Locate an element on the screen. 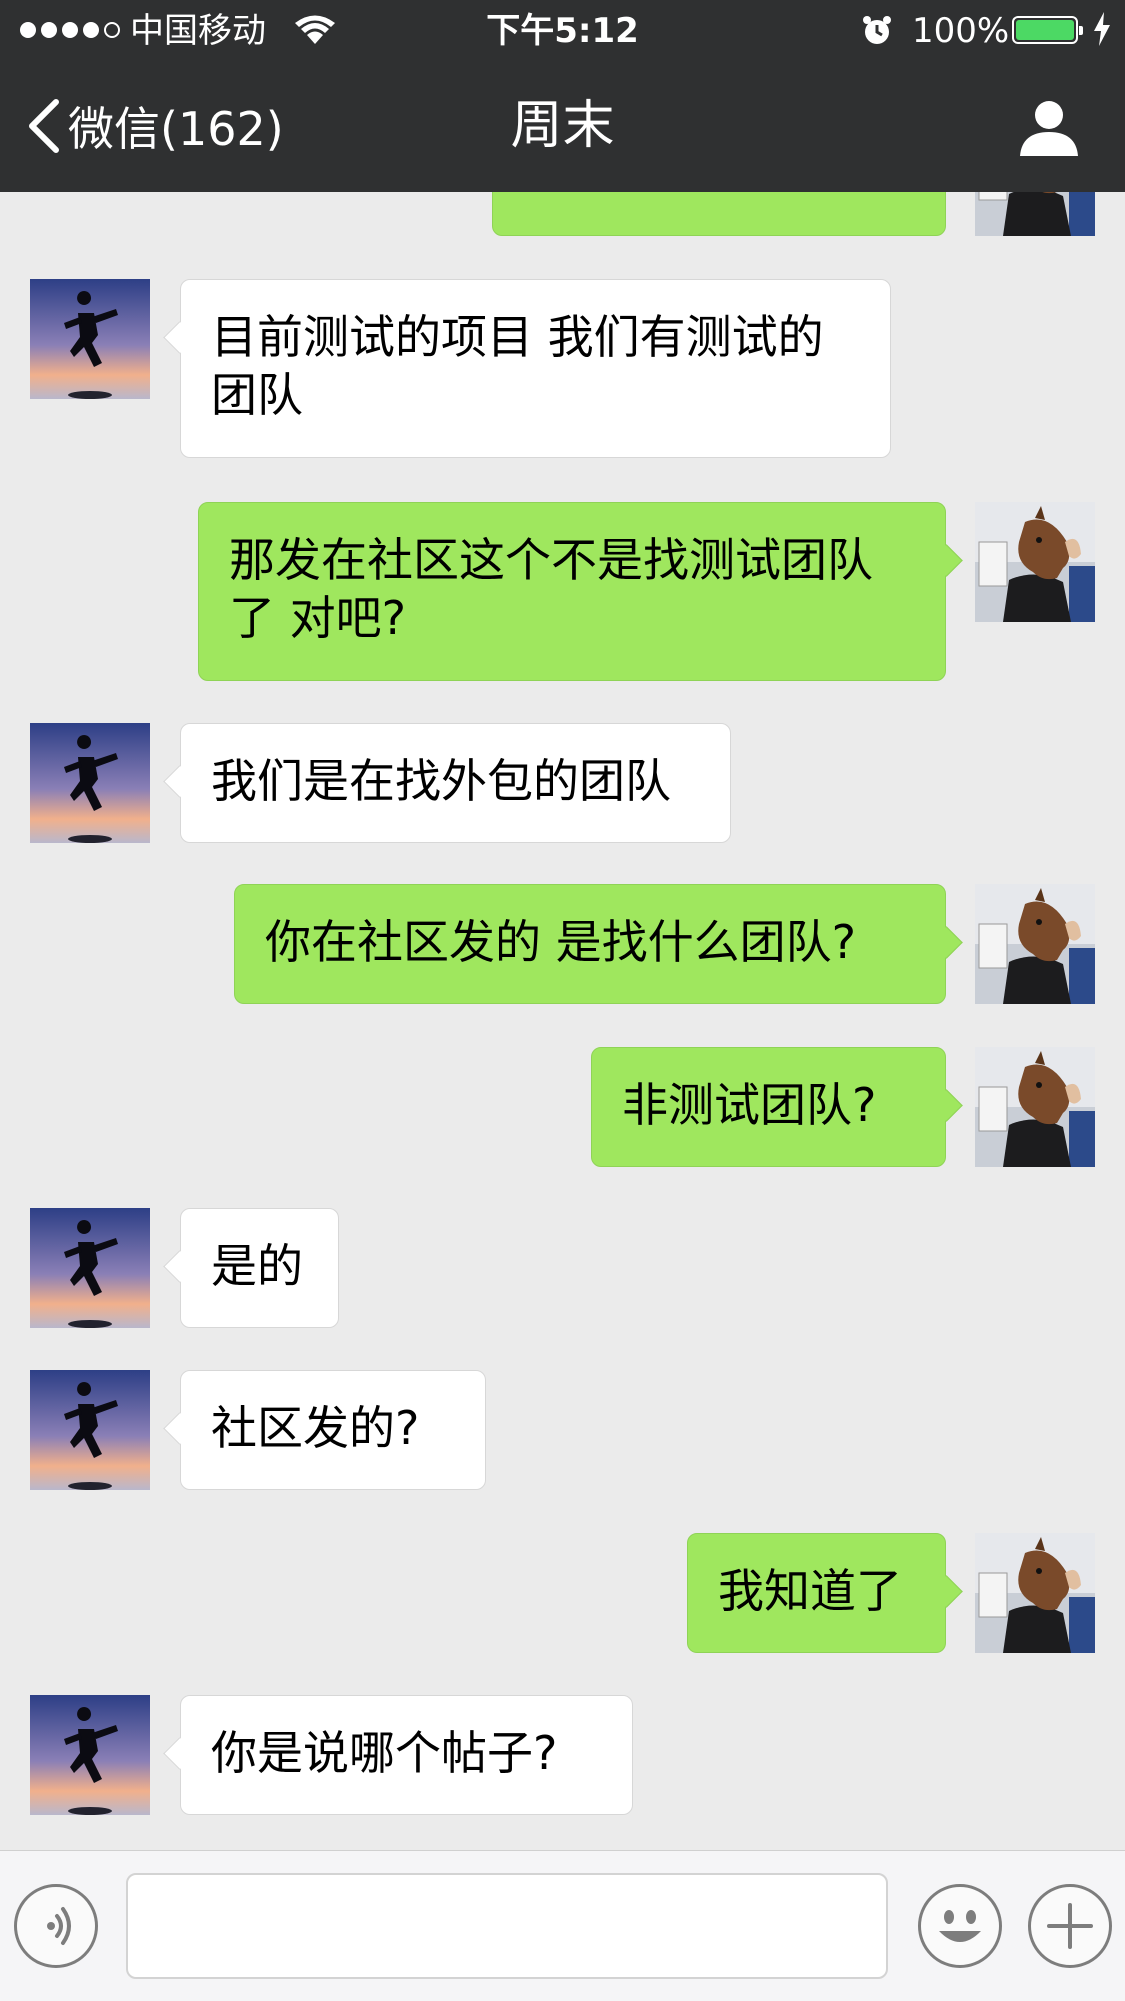 The image size is (1125, 2001). message-bubble-outgoing: 那发在社区这个不是找测试团队了 对吧? is located at coordinates (572, 591).